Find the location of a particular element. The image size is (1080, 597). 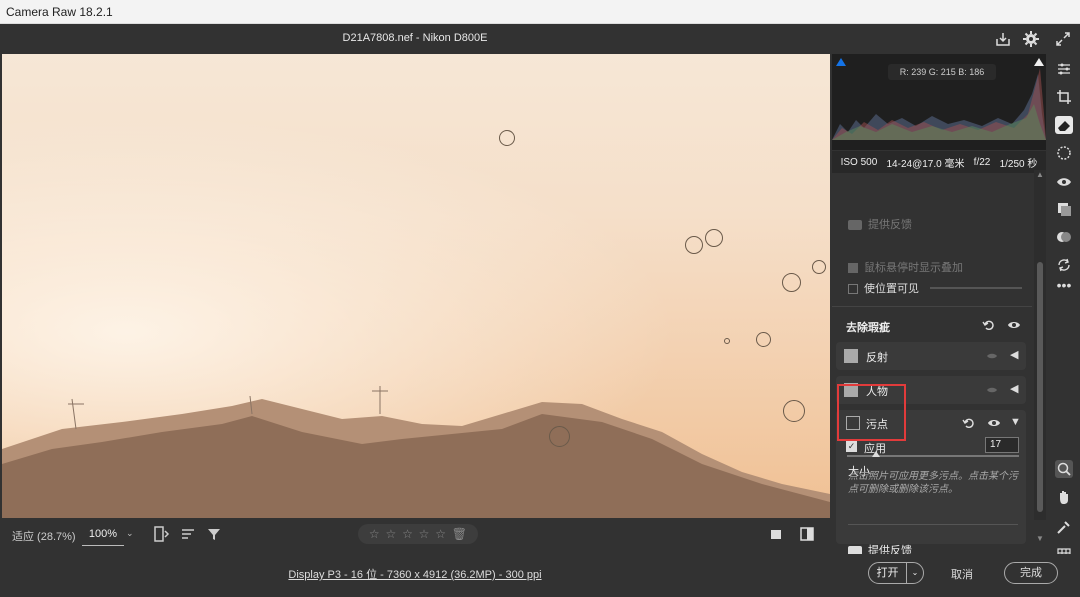

crop-icon is located at coordinates (1064, 97).